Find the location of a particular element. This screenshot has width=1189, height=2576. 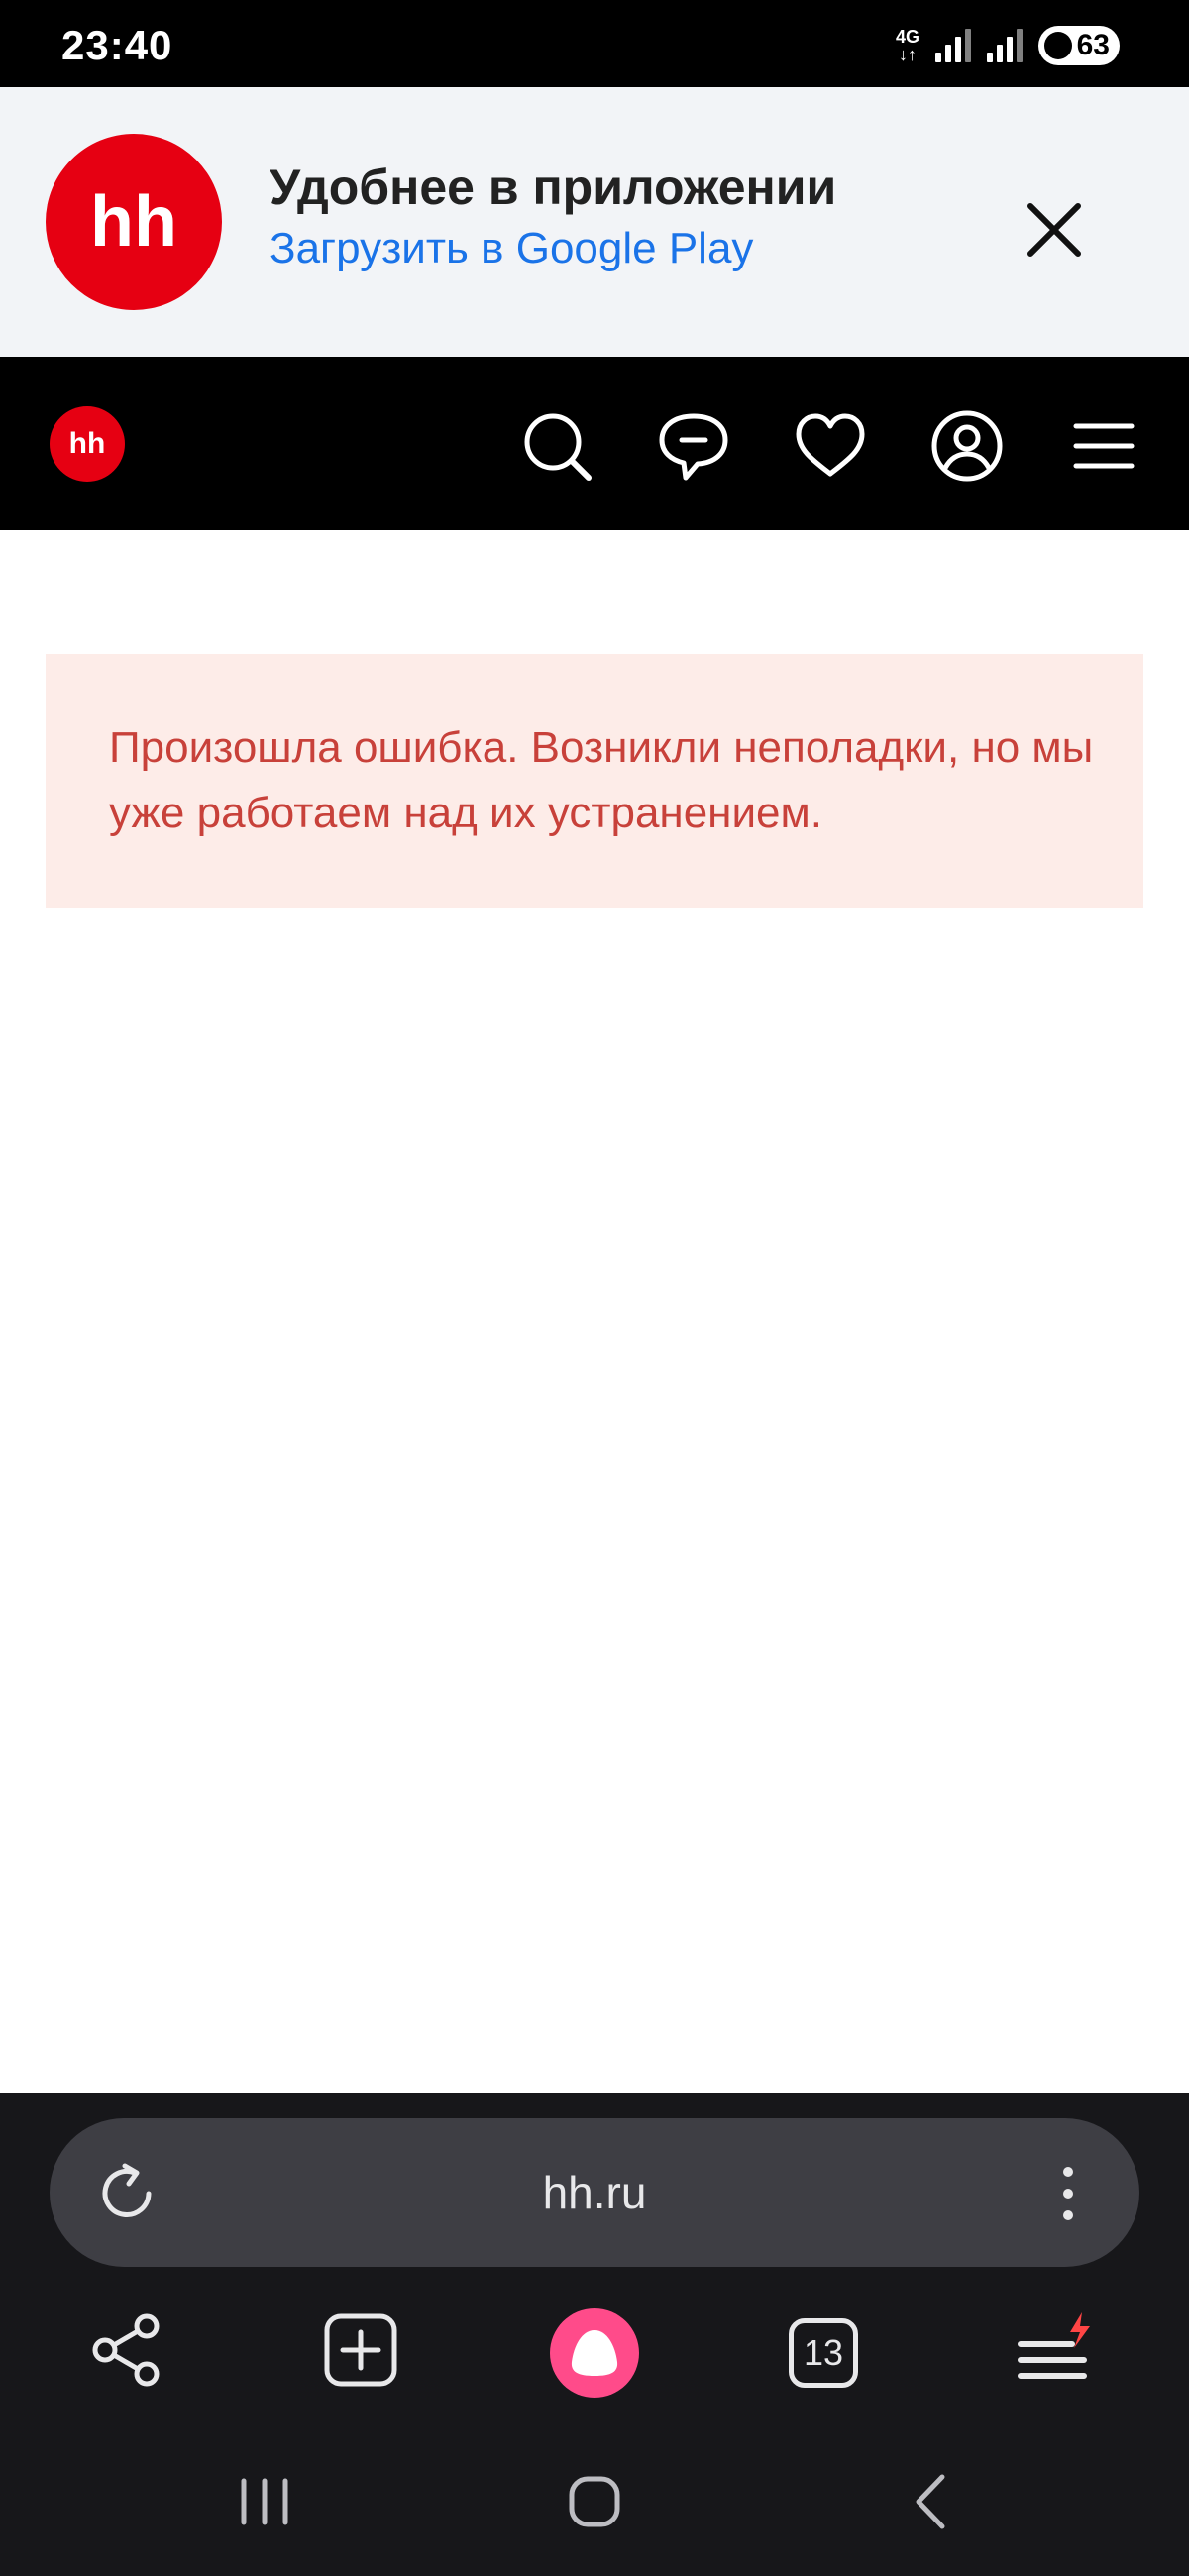

battery-icon: 63 is located at coordinates (1079, 45).